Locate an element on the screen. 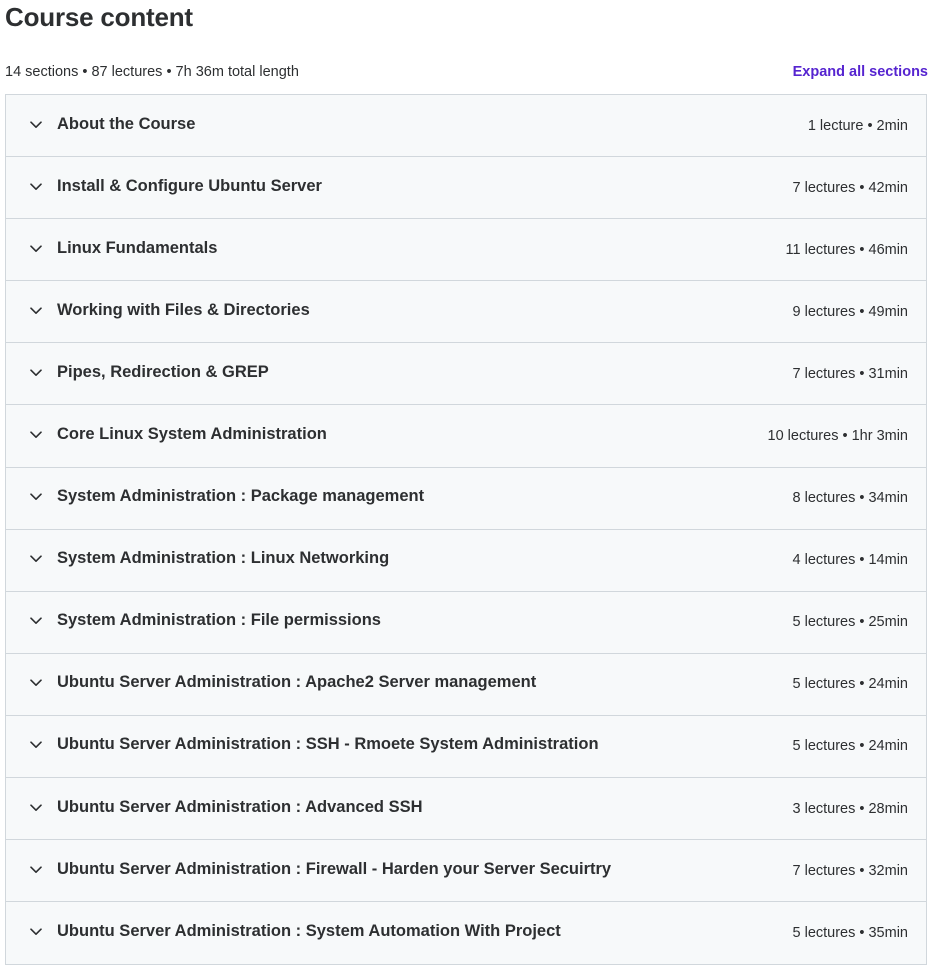 This screenshot has width=932, height=969. section-meta: 10 lectures • 1hr 3min is located at coordinates (837, 436).